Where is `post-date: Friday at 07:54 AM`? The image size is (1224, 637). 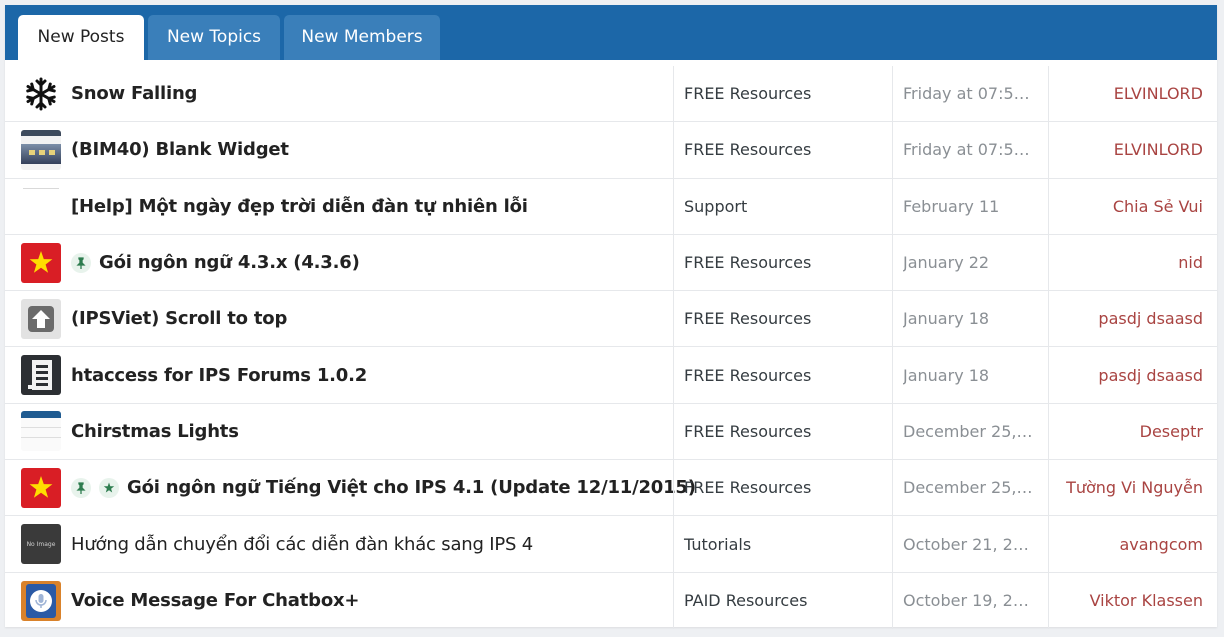
post-date: Friday at 07:54 AM is located at coordinates (970, 150).